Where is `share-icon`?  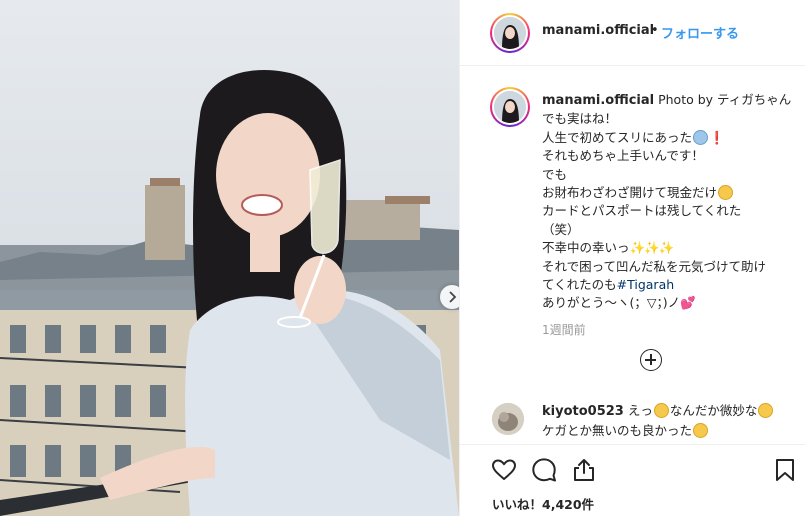
share-icon is located at coordinates (584, 470).